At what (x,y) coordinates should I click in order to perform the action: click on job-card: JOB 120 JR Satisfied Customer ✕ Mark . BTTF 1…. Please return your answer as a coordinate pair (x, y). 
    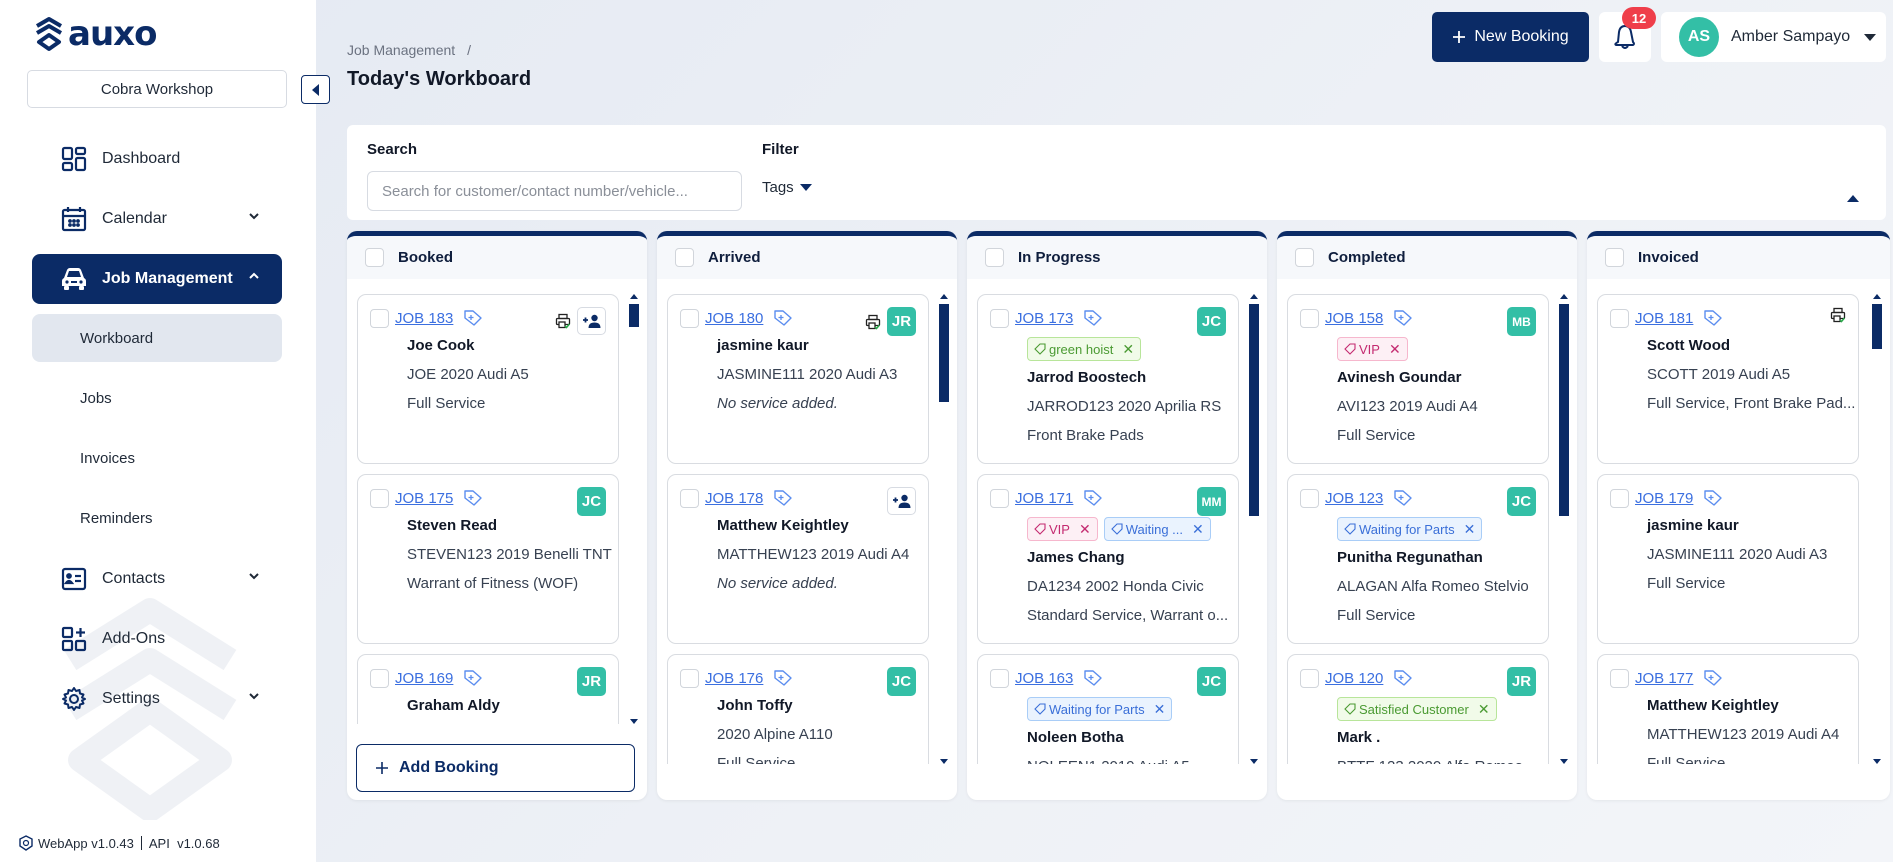
    Looking at the image, I should click on (1418, 709).